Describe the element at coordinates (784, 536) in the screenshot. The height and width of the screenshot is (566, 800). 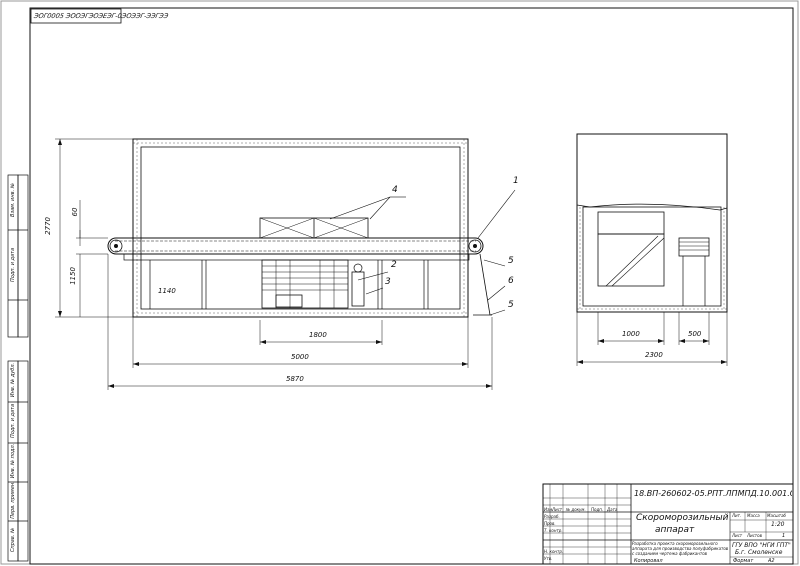
I see `sheets-value: 1` at that location.